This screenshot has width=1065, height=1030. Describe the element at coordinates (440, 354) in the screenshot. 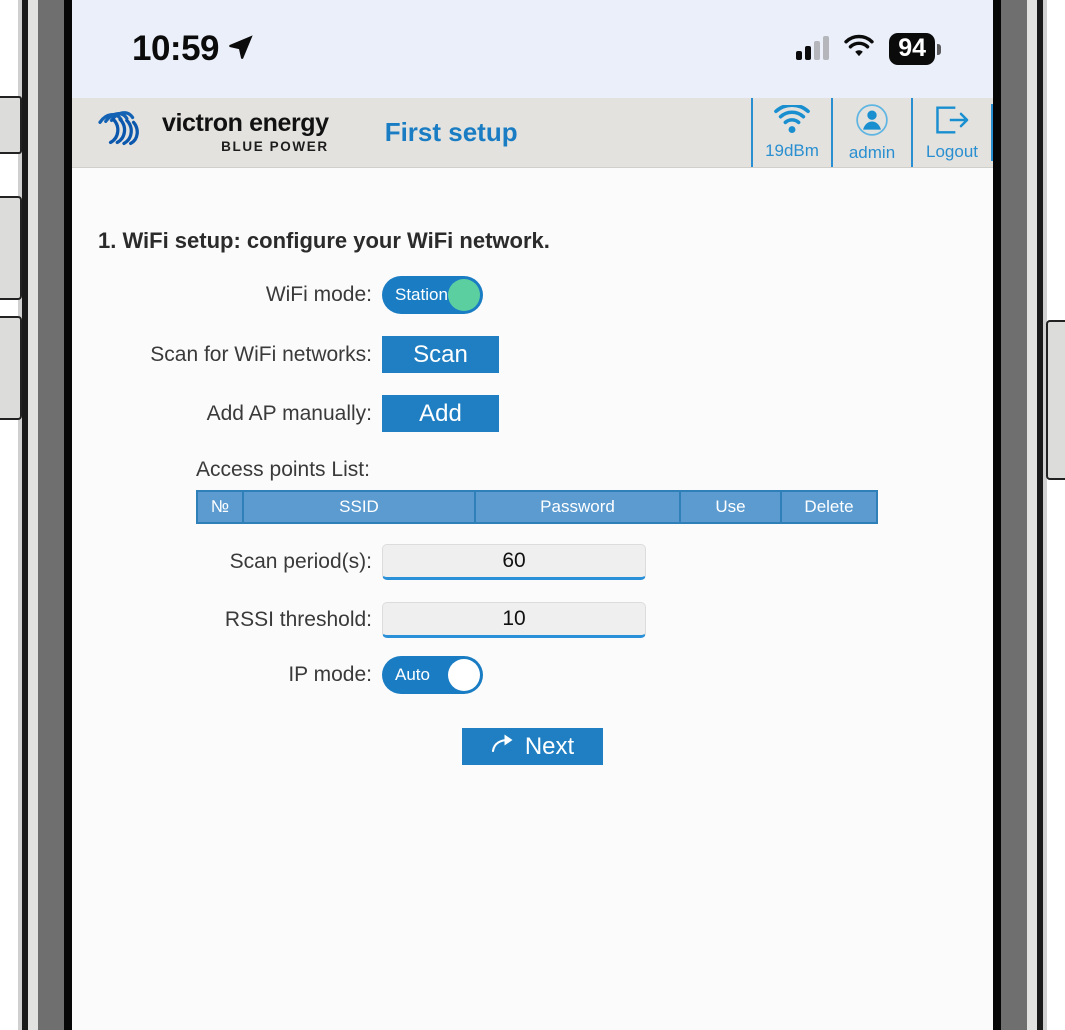

I see `scan-button: Scan` at that location.